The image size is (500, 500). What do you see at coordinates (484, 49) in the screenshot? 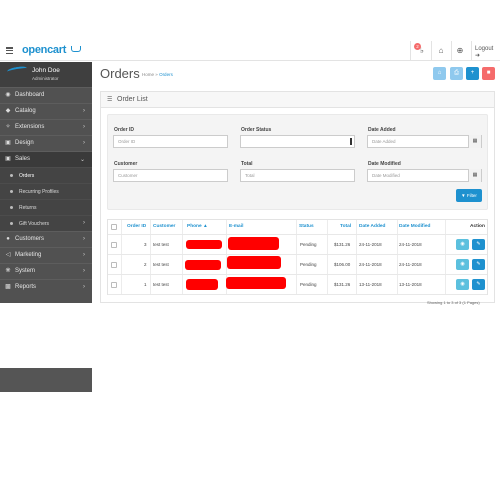
I see `logout-label: Logout` at bounding box center [484, 49].